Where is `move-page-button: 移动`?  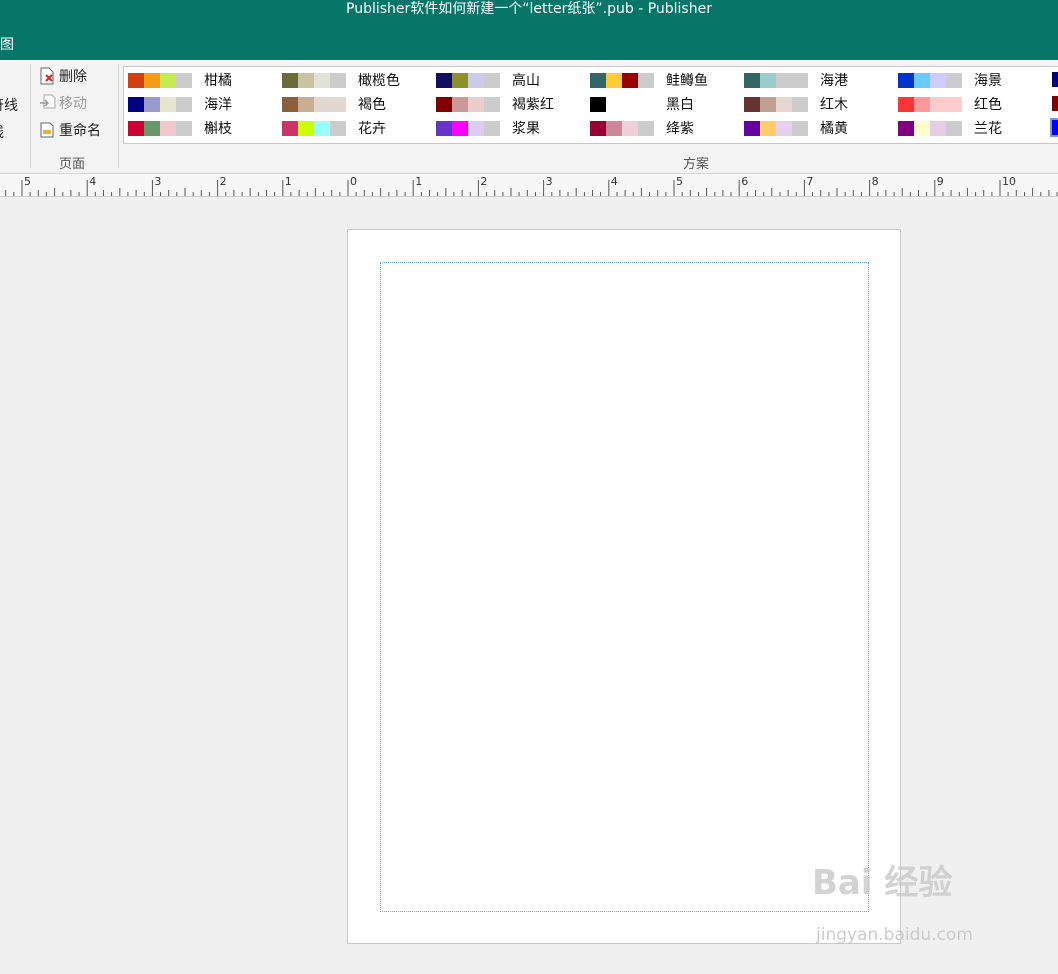
move-page-button: 移动 is located at coordinates (62, 103).